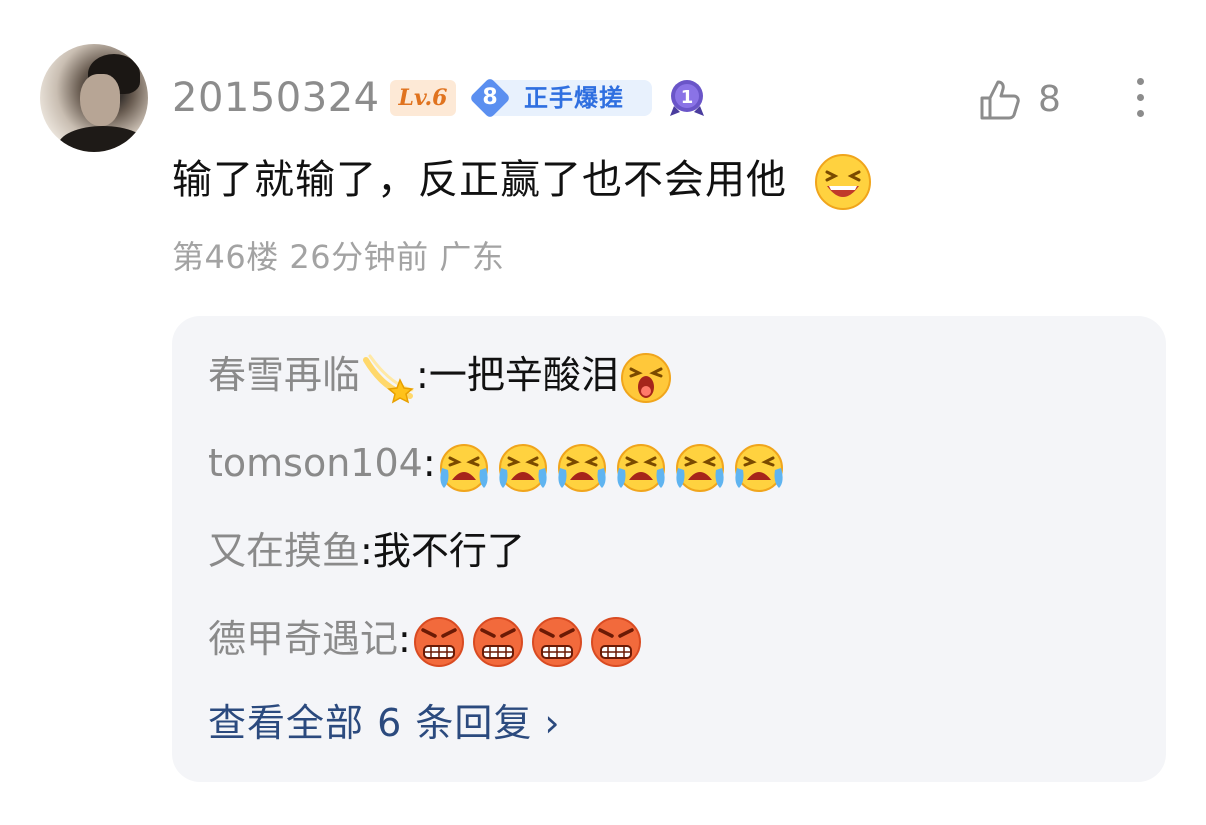  What do you see at coordinates (574, 98) in the screenshot?
I see `medal-title: 正手爆搓` at bounding box center [574, 98].